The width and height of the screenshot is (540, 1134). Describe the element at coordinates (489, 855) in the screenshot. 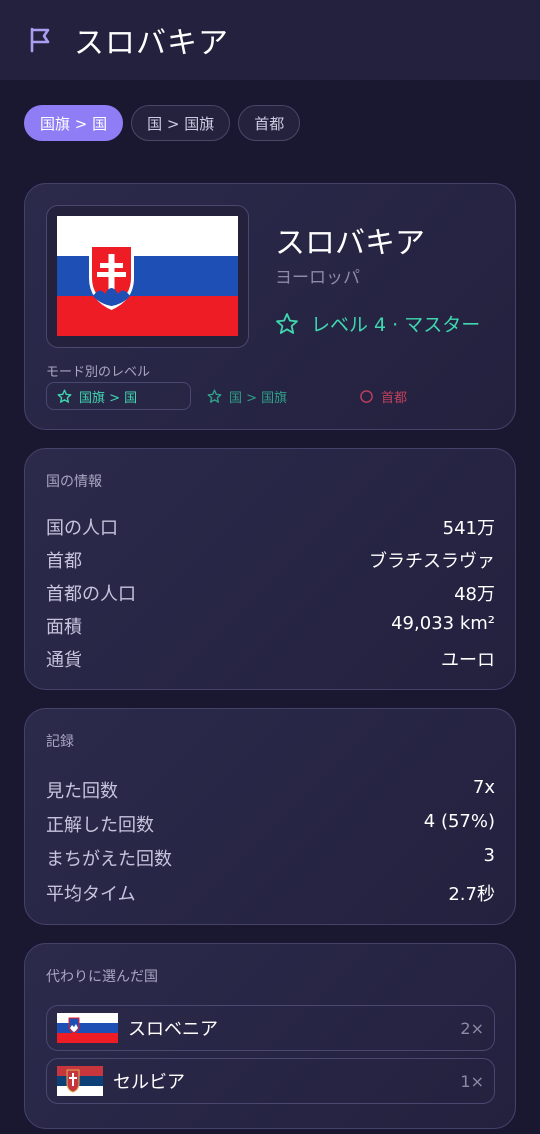

I see `stats-value: 3` at that location.